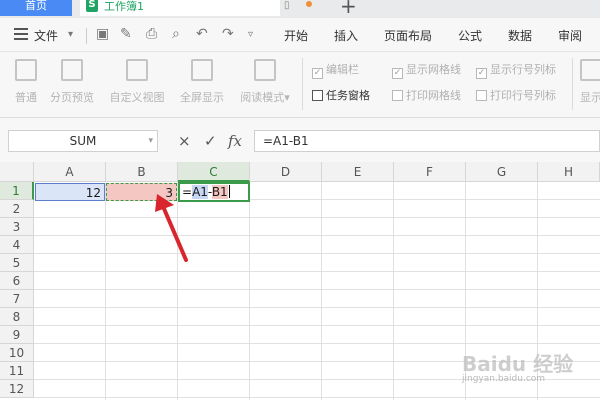 Image resolution: width=600 pixels, height=400 pixels. I want to click on page-break-preview-button: 分页预览, so click(72, 82).